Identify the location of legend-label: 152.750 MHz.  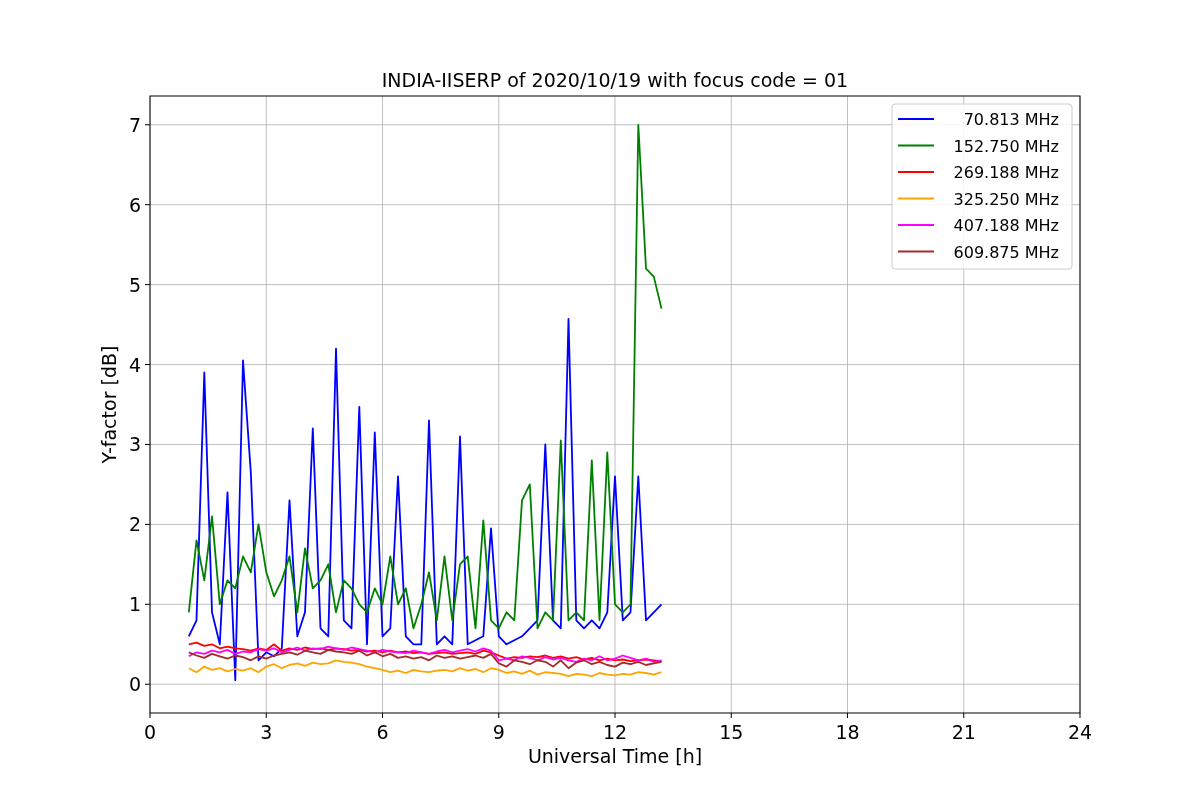
(1006, 146).